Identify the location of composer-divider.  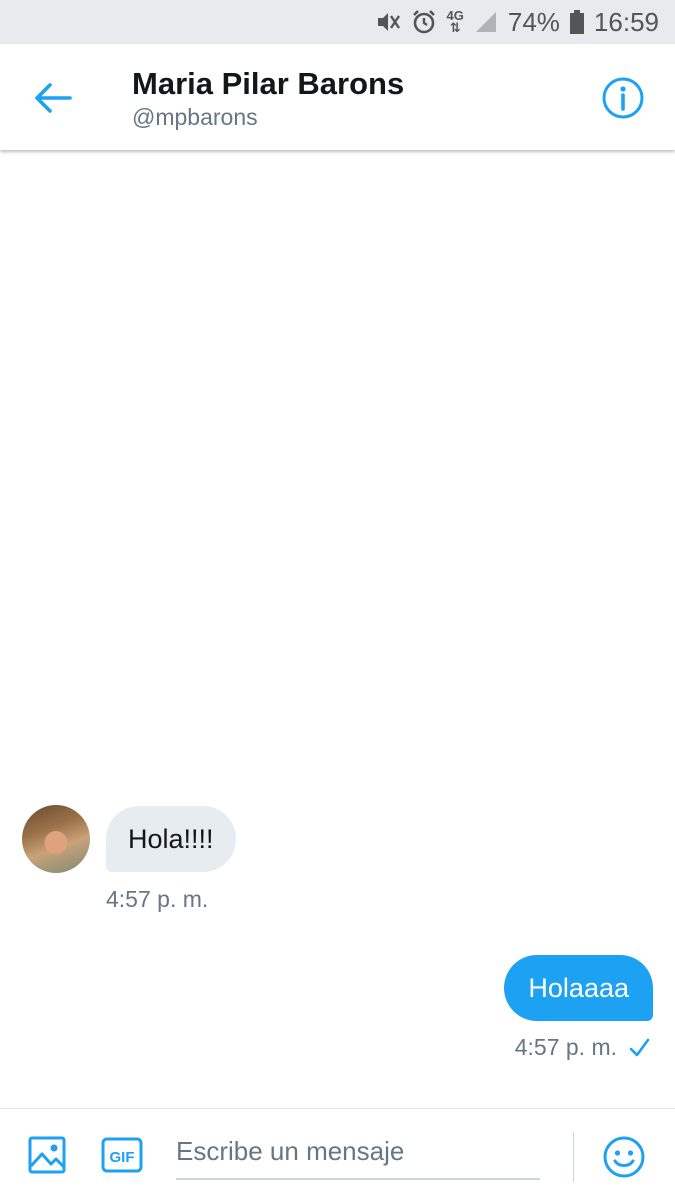
(573, 1157).